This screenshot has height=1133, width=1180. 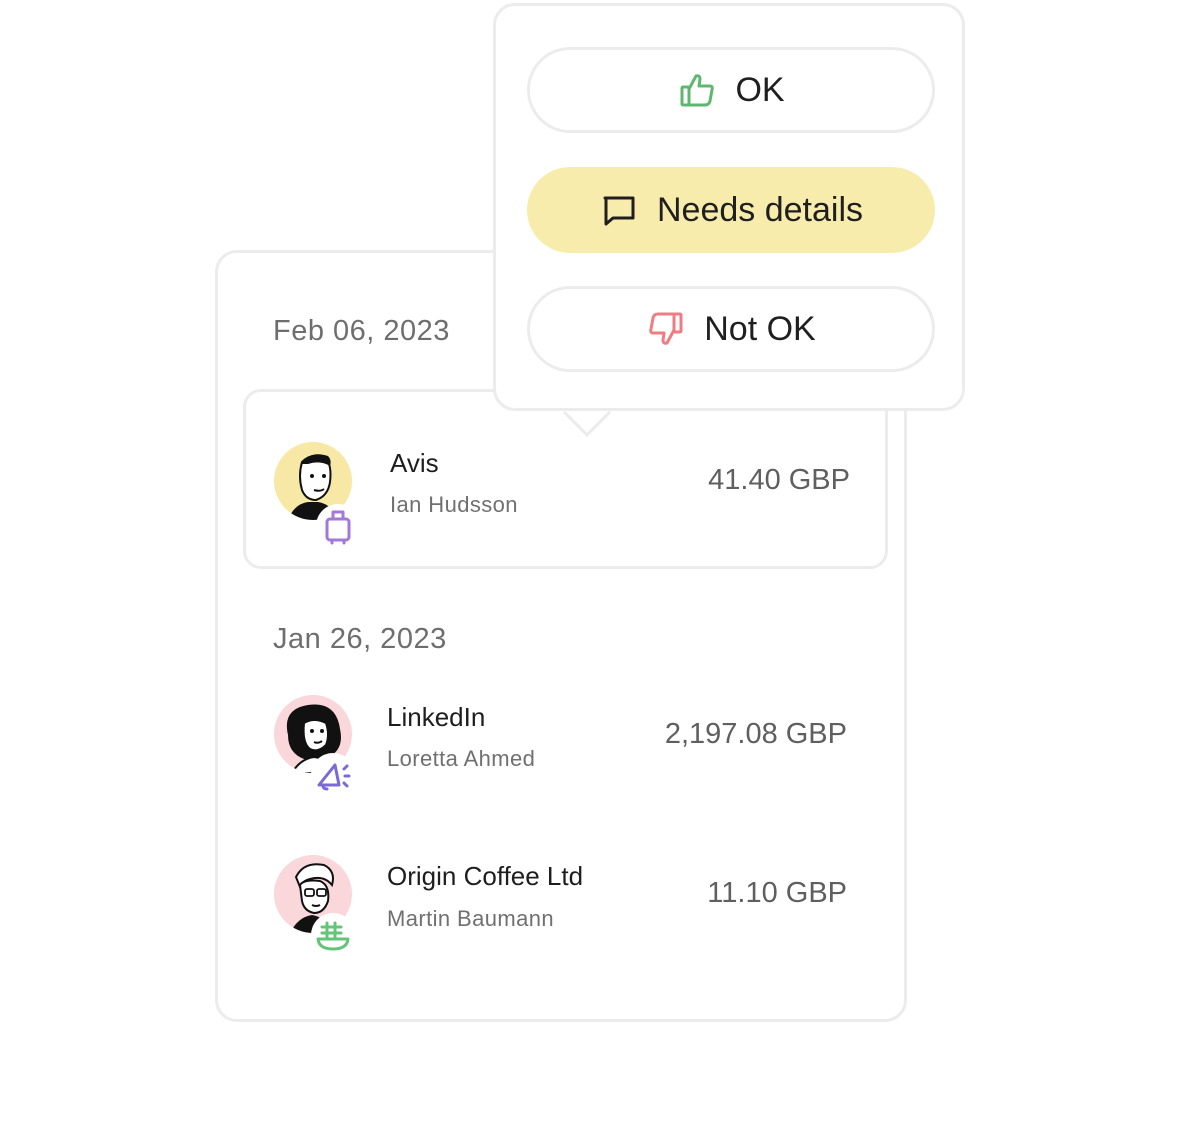 What do you see at coordinates (777, 893) in the screenshot?
I see `transaction-amount: 11.10 GBP` at bounding box center [777, 893].